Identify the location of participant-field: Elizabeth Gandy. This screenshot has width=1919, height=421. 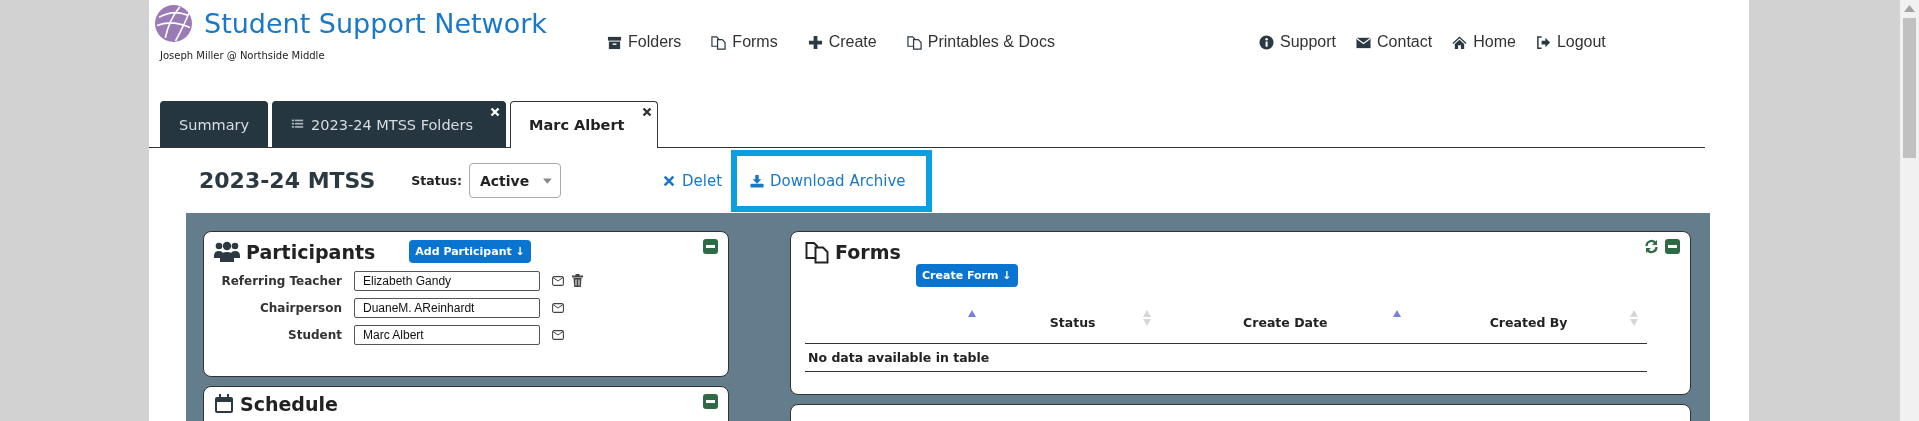
(447, 281).